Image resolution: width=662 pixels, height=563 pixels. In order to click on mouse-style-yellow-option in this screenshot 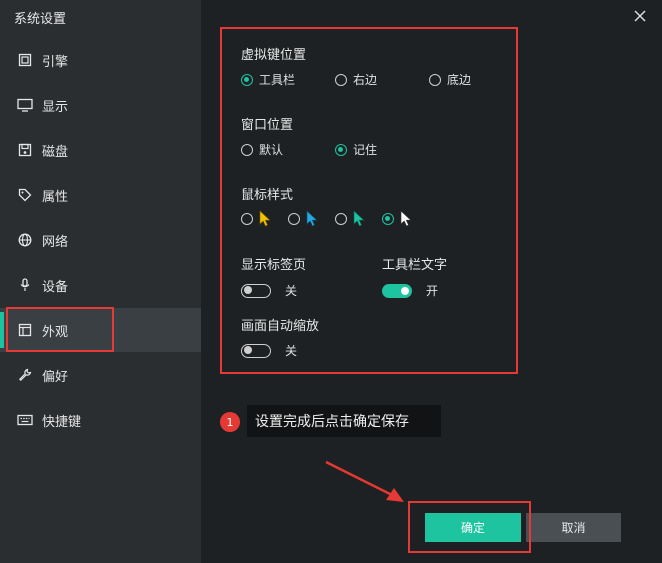, I will do `click(260, 218)`.